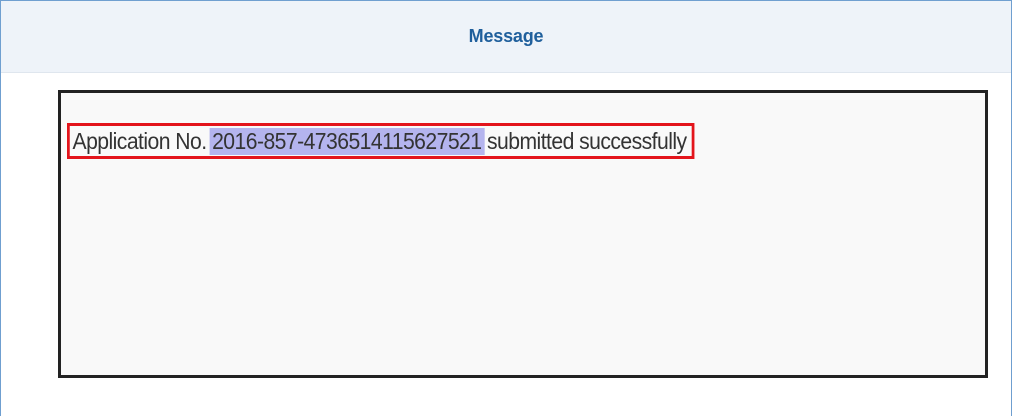 The width and height of the screenshot is (1014, 416). Describe the element at coordinates (140, 140) in the screenshot. I see `message-prefix: Application No.` at that location.